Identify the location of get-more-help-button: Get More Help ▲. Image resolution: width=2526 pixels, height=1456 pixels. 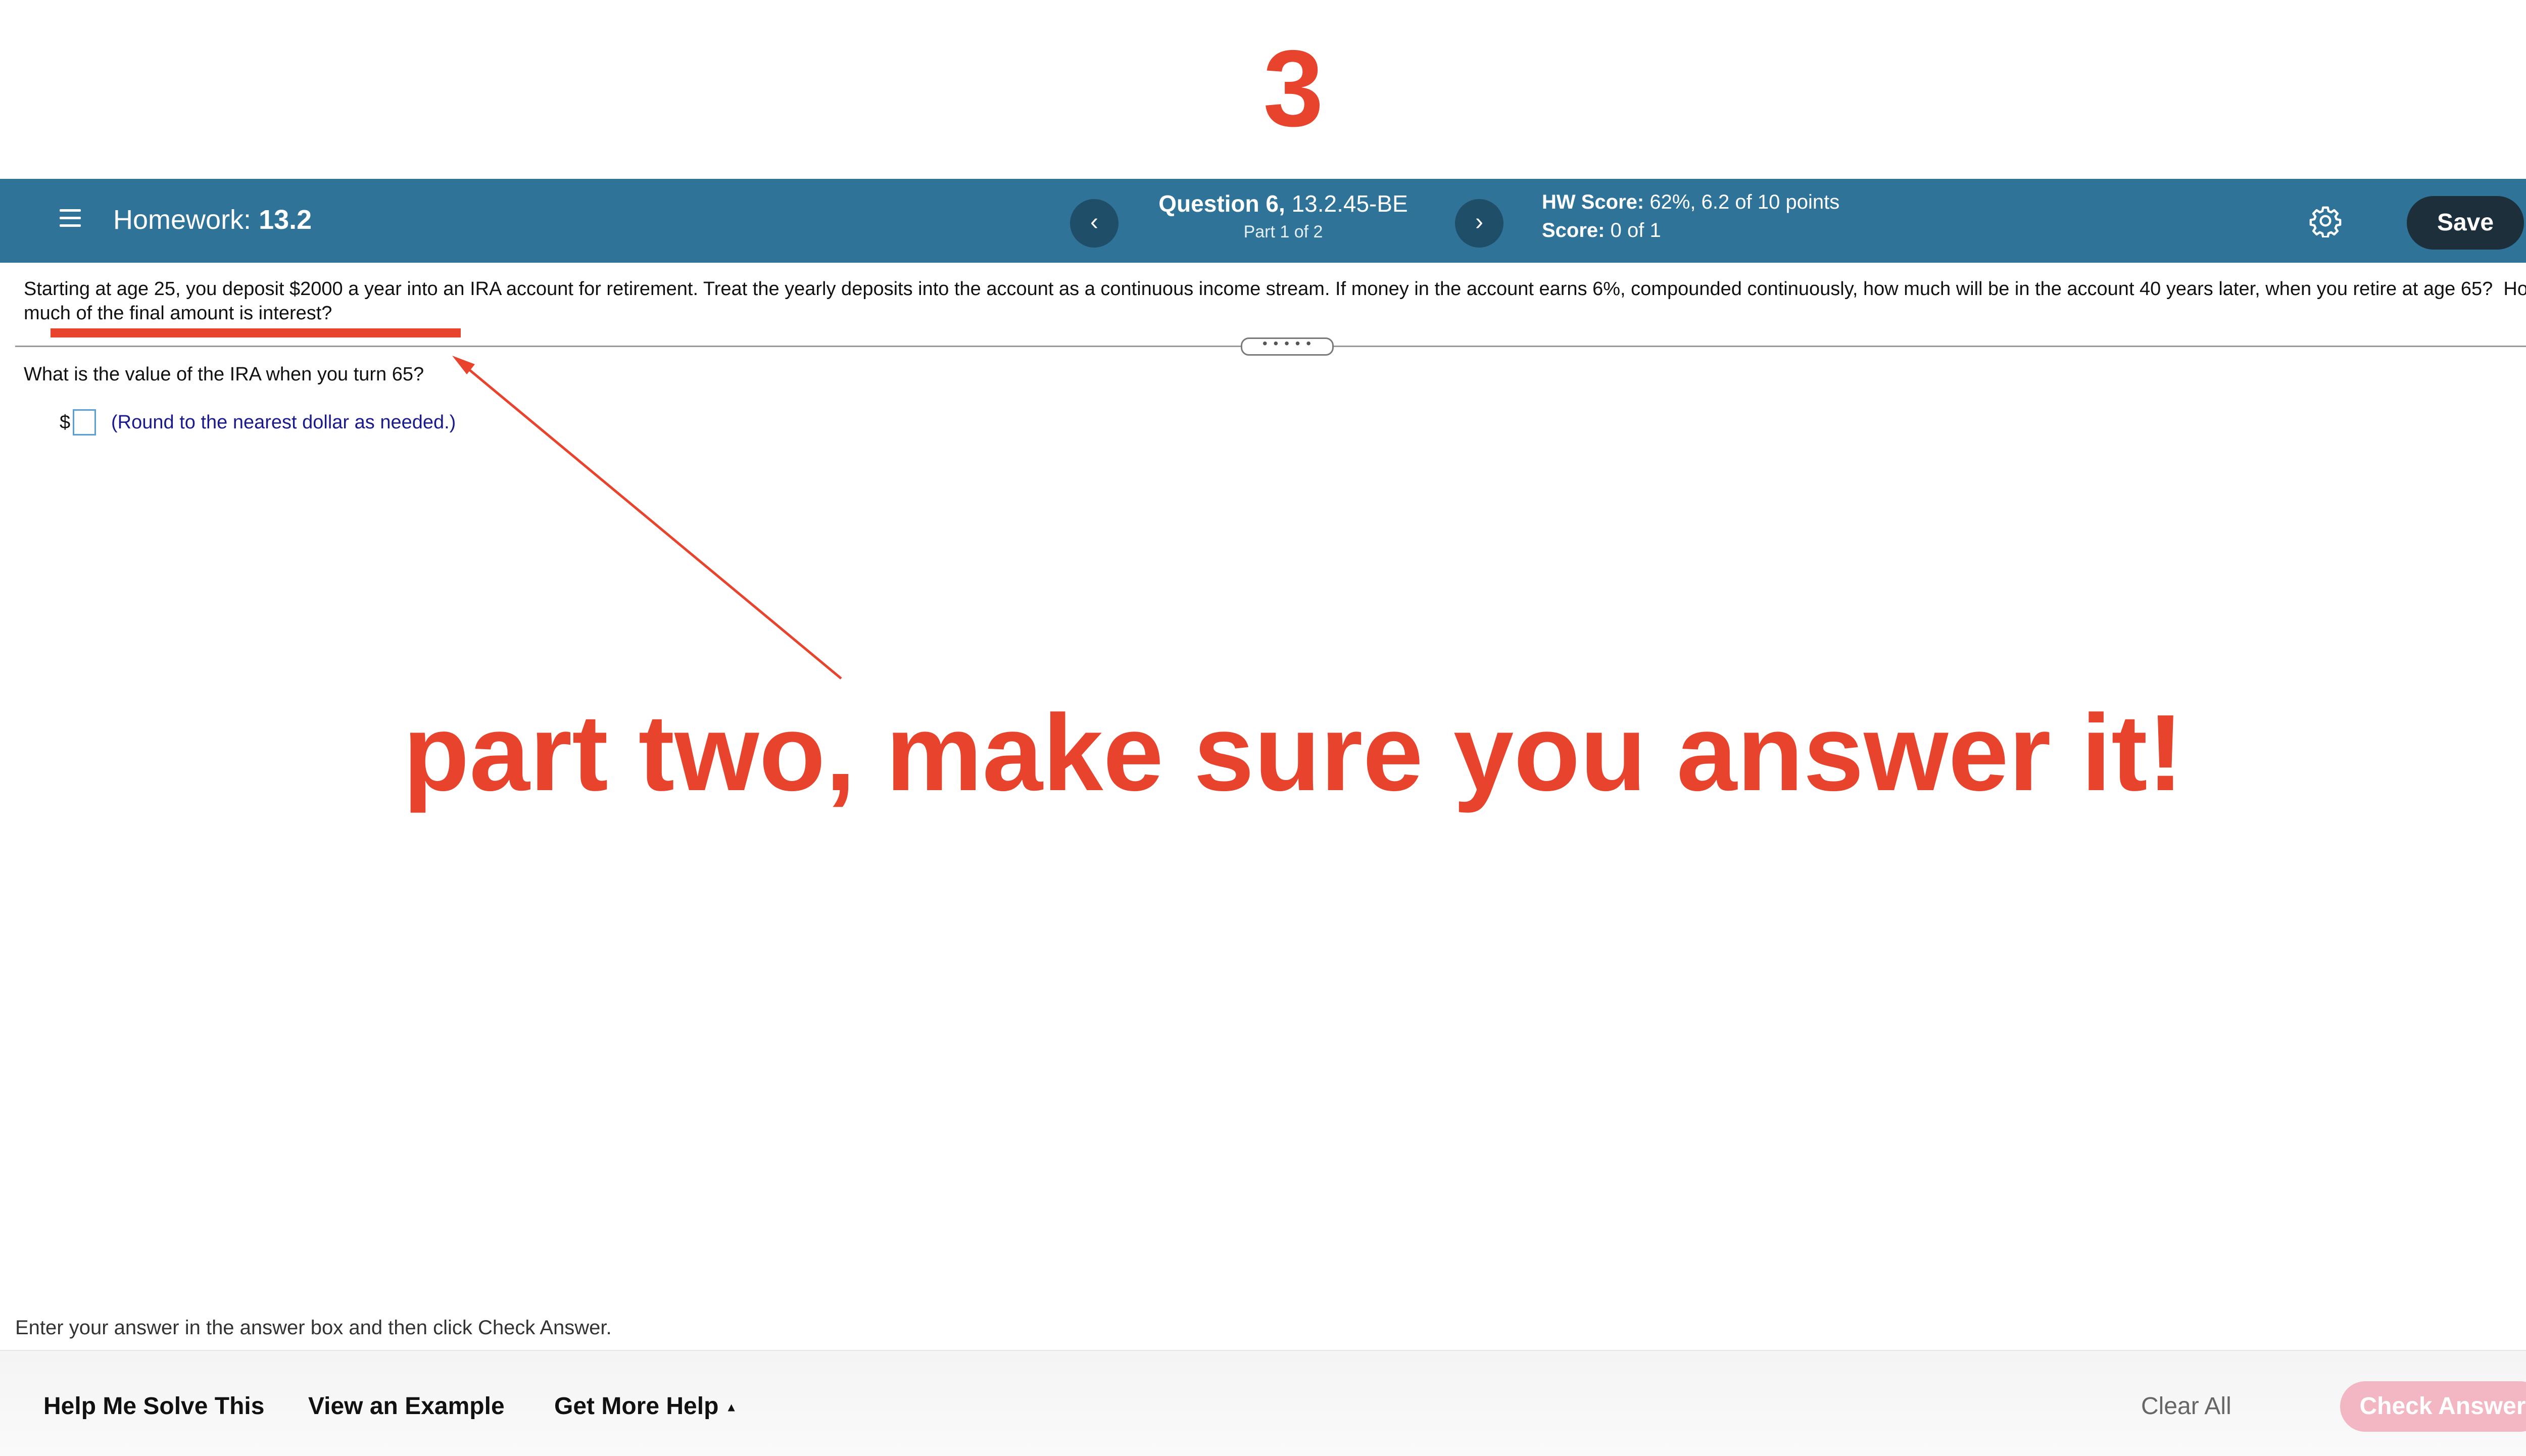
(646, 1407).